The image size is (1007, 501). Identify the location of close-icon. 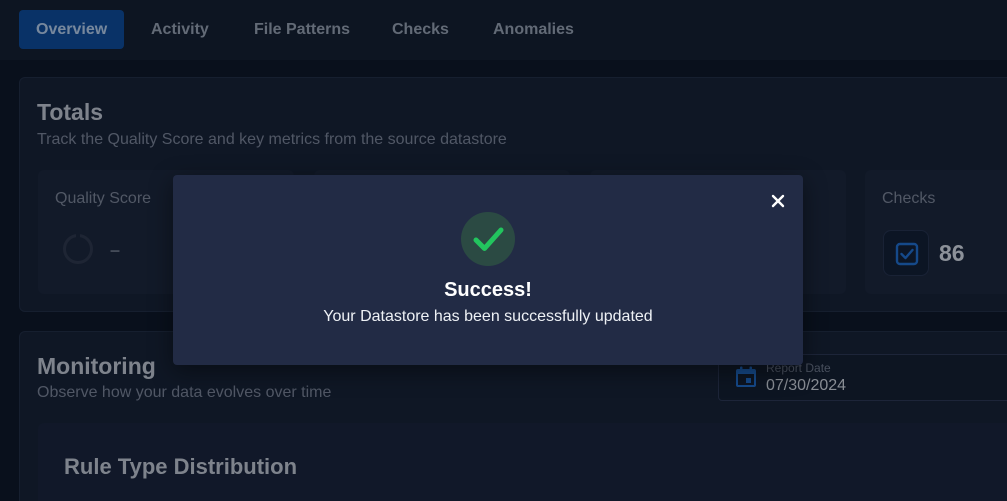
(778, 201).